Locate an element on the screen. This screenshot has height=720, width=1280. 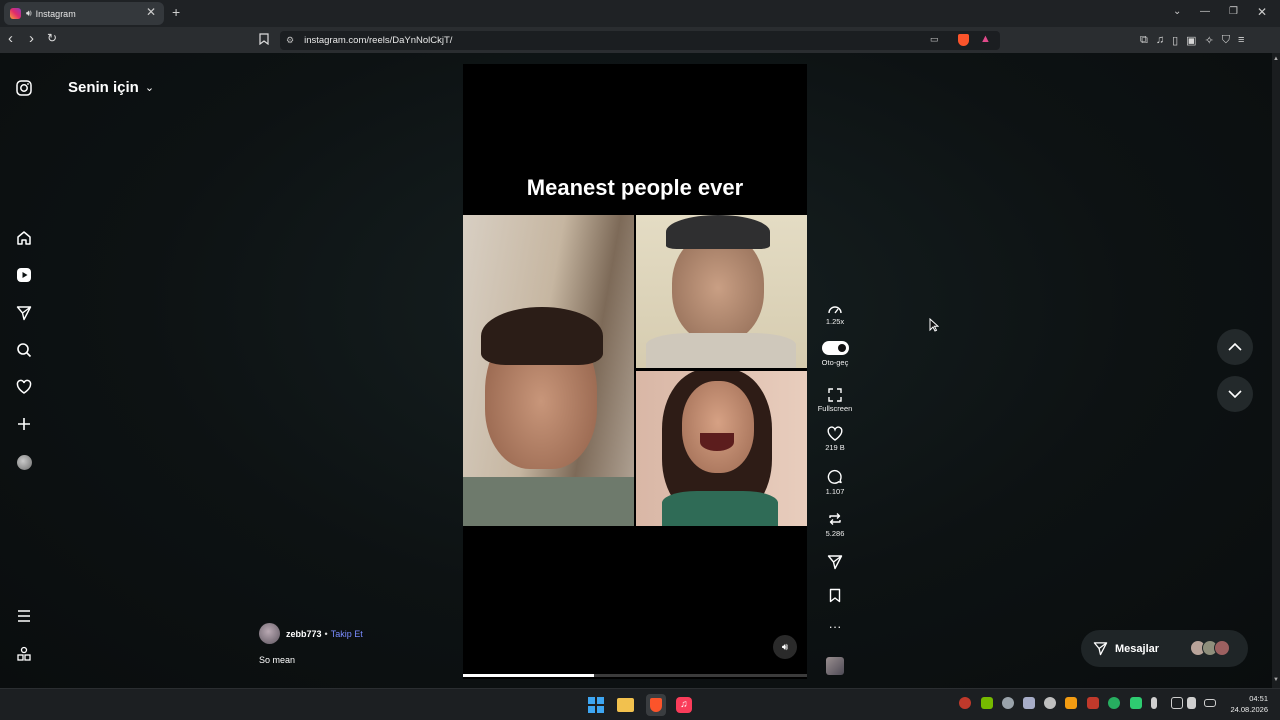
follow-link: Takip Et is located at coordinates (347, 634).